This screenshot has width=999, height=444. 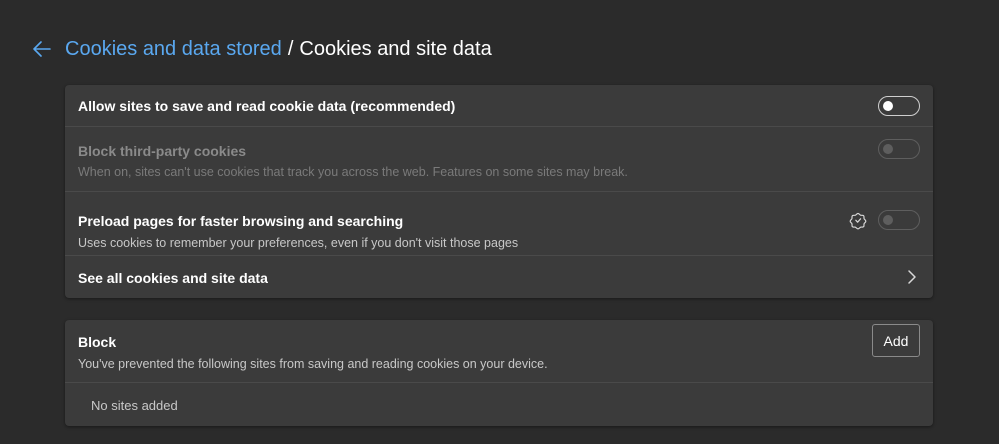 What do you see at coordinates (173, 49) in the screenshot?
I see `breadcrumb-link-cookies-and-data-stored: Cookies and data stored` at bounding box center [173, 49].